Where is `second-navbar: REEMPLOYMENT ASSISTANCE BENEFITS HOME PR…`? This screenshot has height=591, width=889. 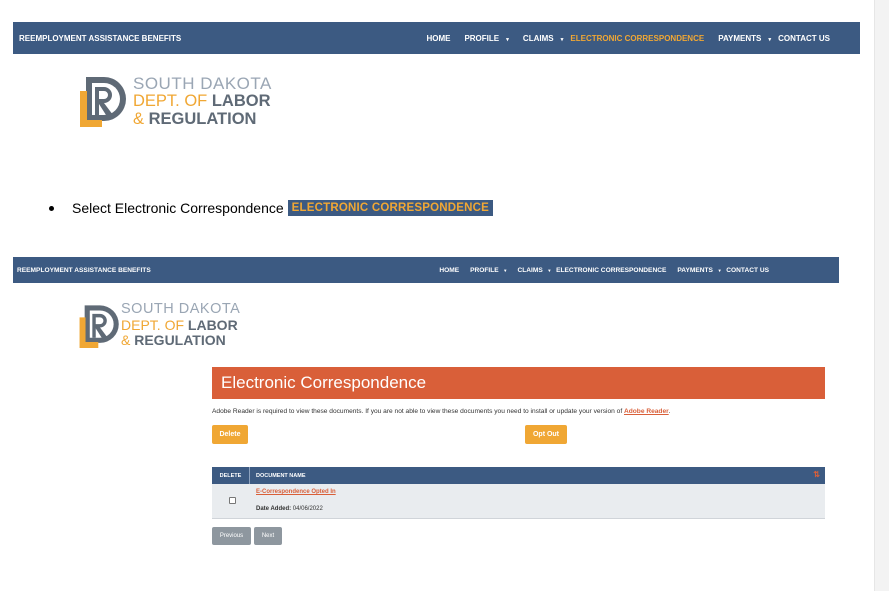
second-navbar: REEMPLOYMENT ASSISTANCE BENEFITS HOME PR… is located at coordinates (426, 270).